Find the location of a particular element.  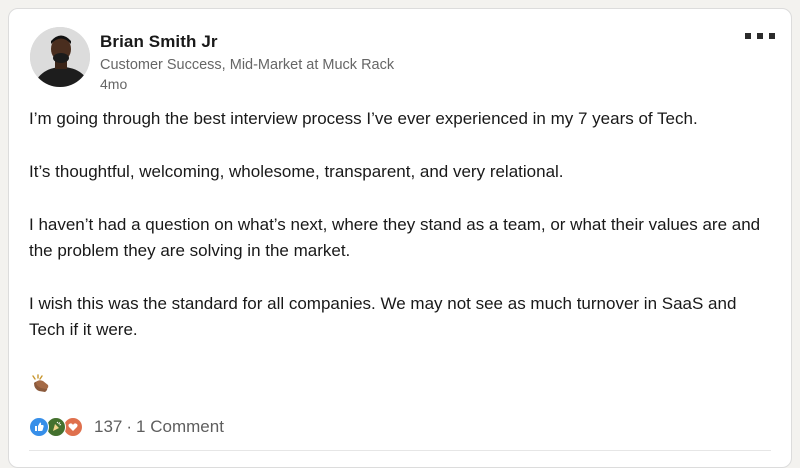

more-options-button is located at coordinates (760, 36).